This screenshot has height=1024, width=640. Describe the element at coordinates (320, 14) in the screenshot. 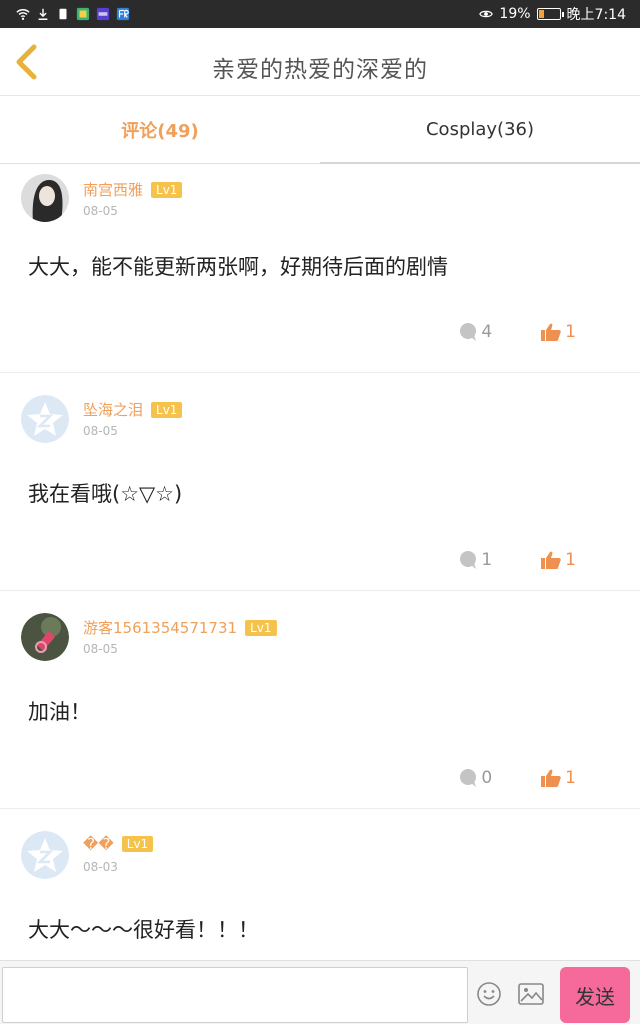

I see `status-bar: 19% 晚上7:14` at that location.